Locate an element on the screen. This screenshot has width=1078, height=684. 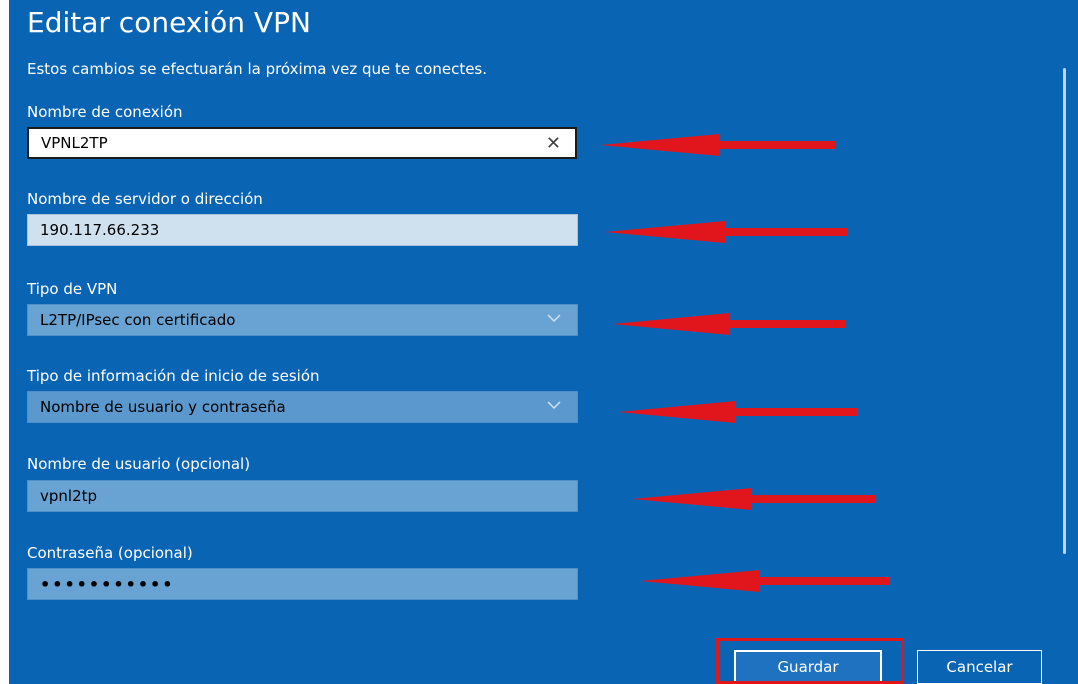
scrollbar is located at coordinates (1064, 311).